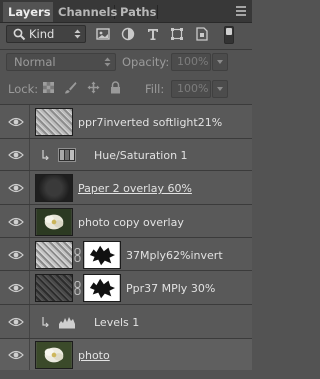 This screenshot has width=320, height=379. I want to click on fill-value: 100%, so click(193, 88).